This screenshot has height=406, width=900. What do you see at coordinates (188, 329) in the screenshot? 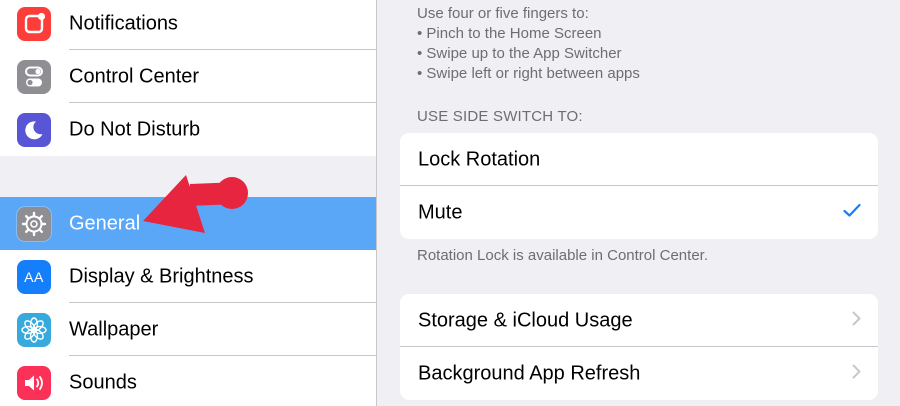
I see `sidebar-item-wallpaper: Wallpaper` at bounding box center [188, 329].